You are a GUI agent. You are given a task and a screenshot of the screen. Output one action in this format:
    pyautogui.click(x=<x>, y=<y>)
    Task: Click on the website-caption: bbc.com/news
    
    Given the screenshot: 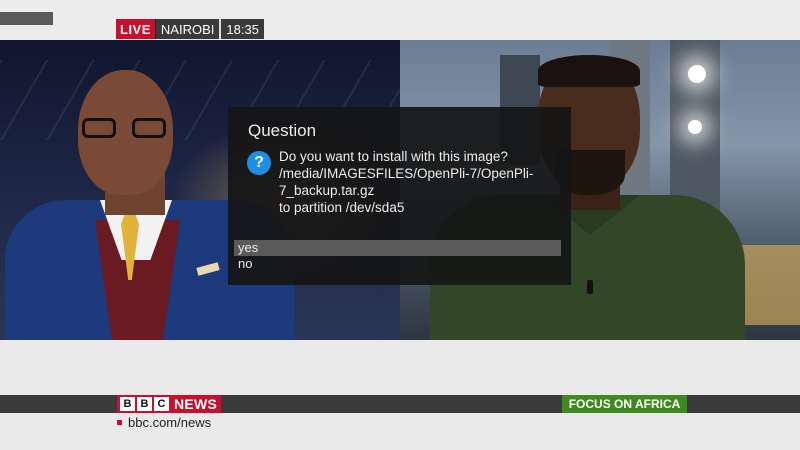 What is the action you would take?
    pyautogui.click(x=164, y=422)
    